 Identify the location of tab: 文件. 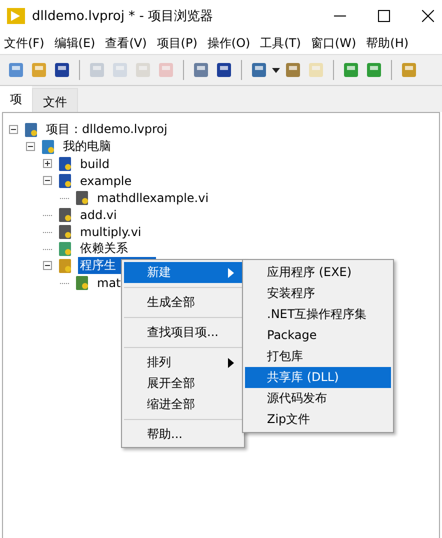
(55, 100).